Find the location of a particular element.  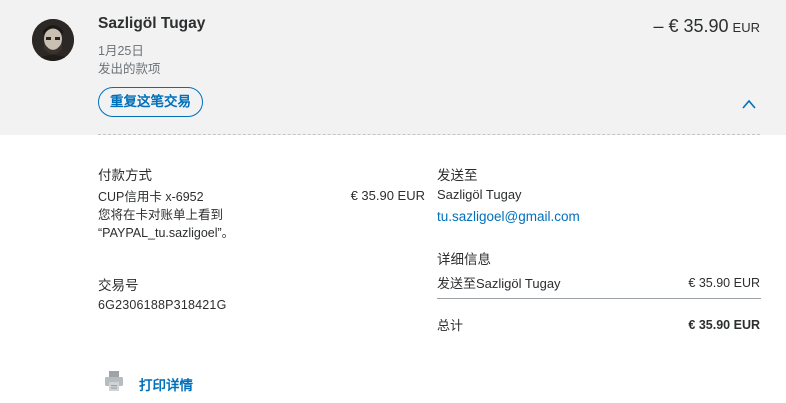

payment-amount: € 35.90 EUR is located at coordinates (387, 195).